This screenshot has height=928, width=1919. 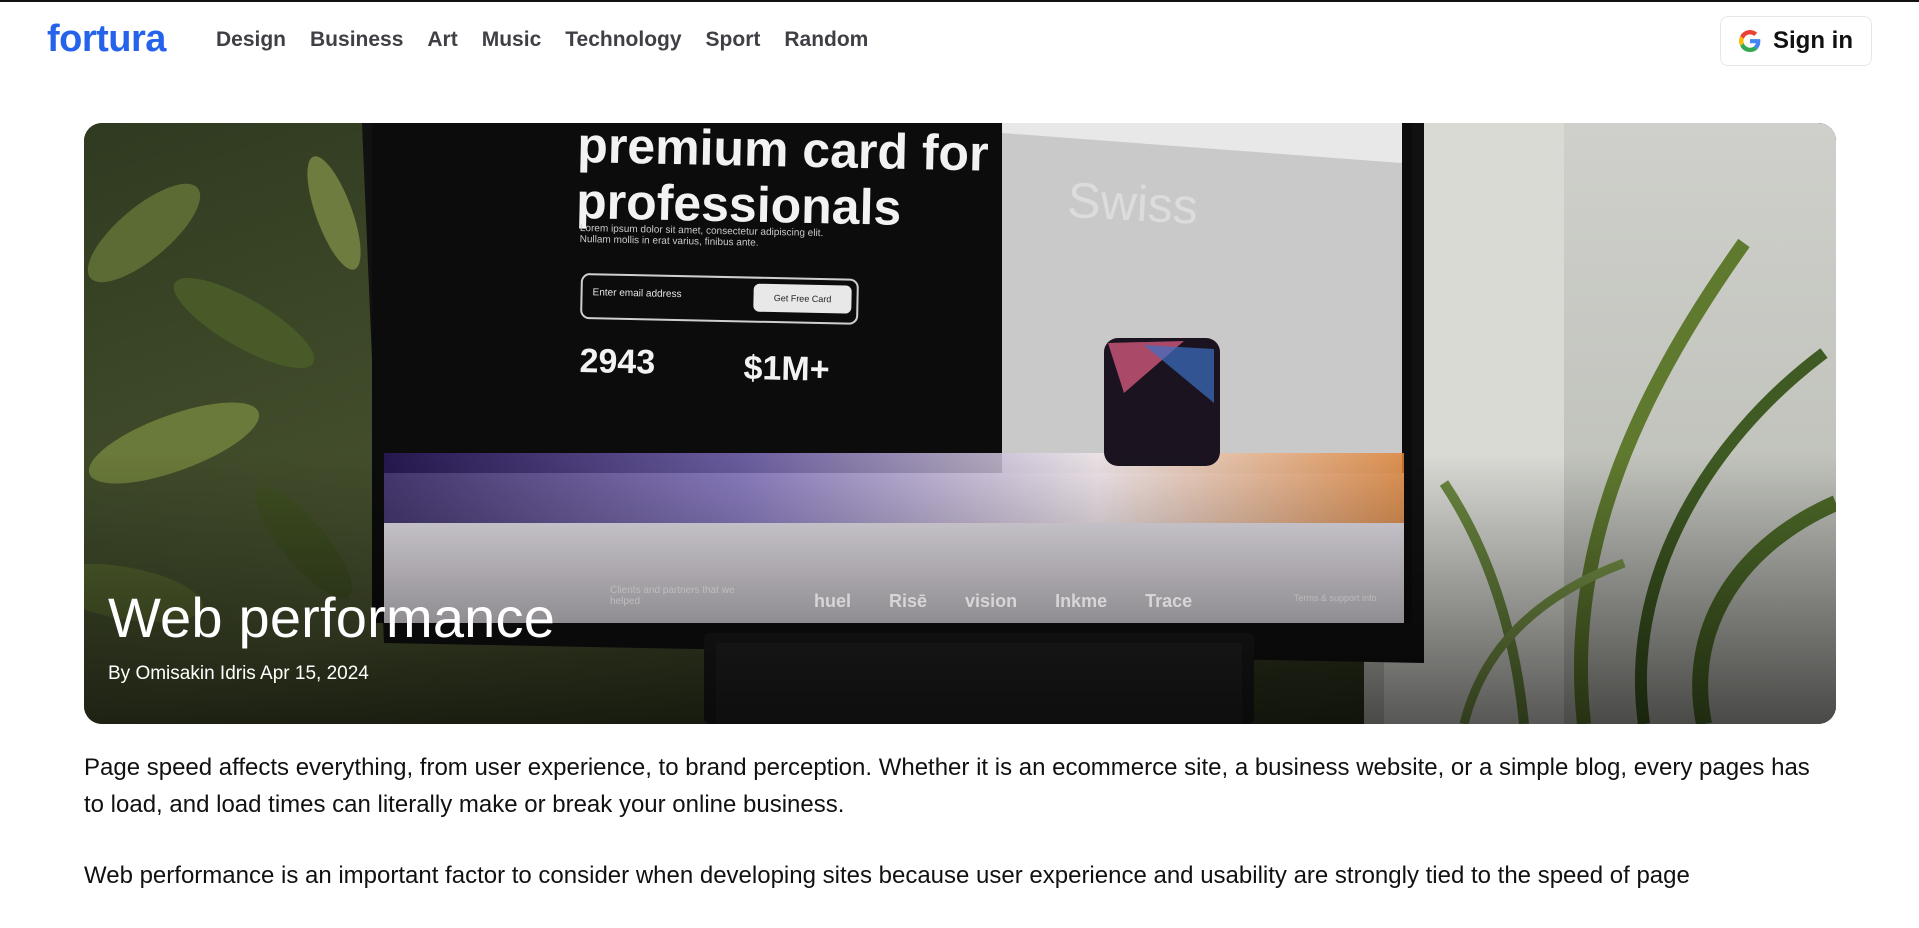 What do you see at coordinates (672, 596) in the screenshot?
I see `screen-clients-text: Clients and partners that we helped` at bounding box center [672, 596].